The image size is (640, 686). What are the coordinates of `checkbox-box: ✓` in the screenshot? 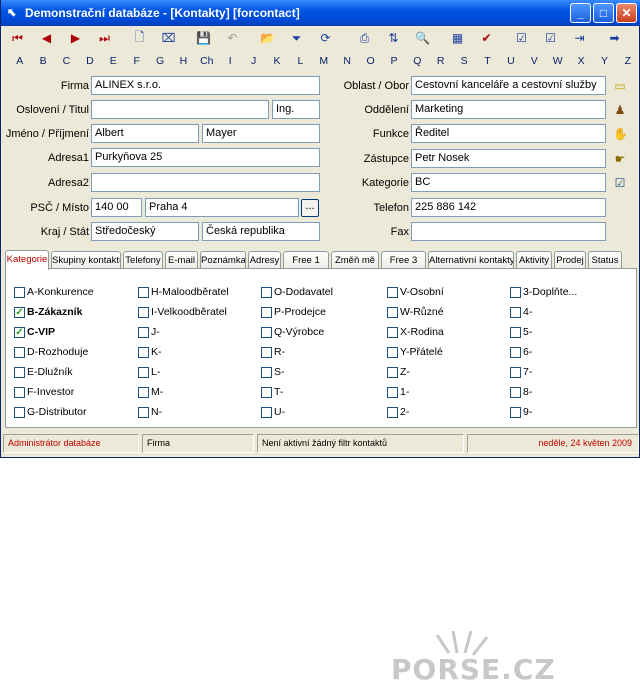 It's located at (19, 312).